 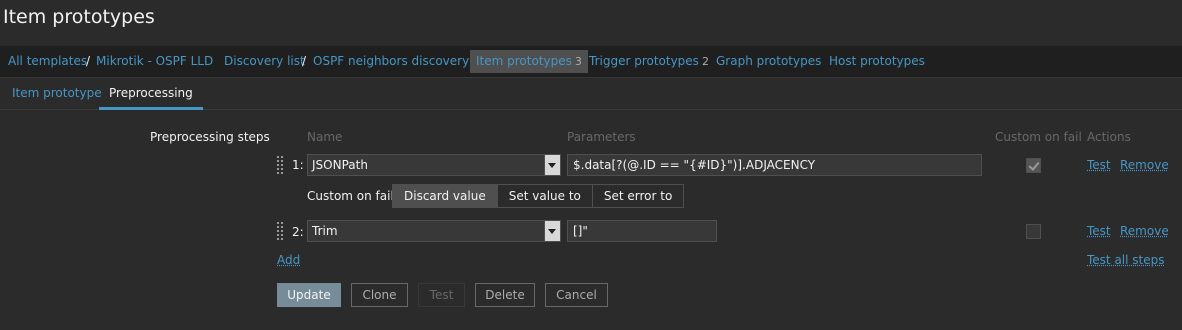 What do you see at coordinates (601, 137) in the screenshot?
I see `column-header-parameters: Parameters` at bounding box center [601, 137].